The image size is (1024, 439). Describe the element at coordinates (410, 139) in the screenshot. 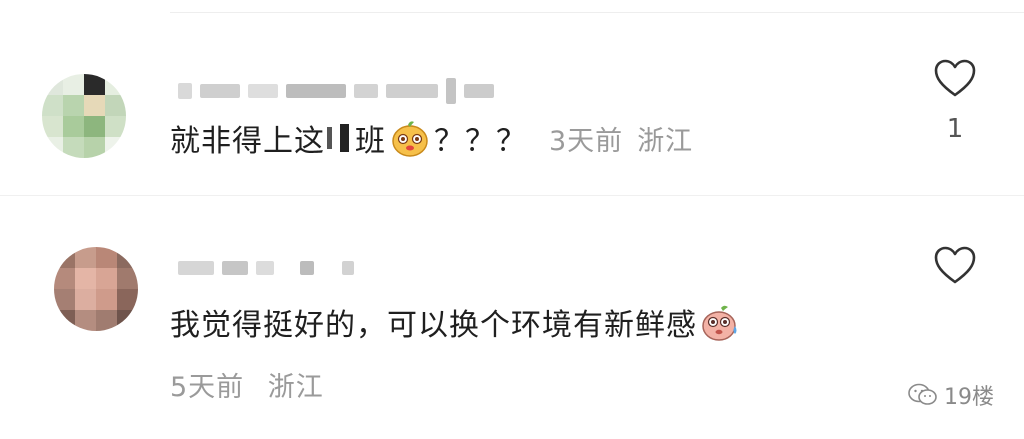

I see `bear-emoji-icon` at that location.